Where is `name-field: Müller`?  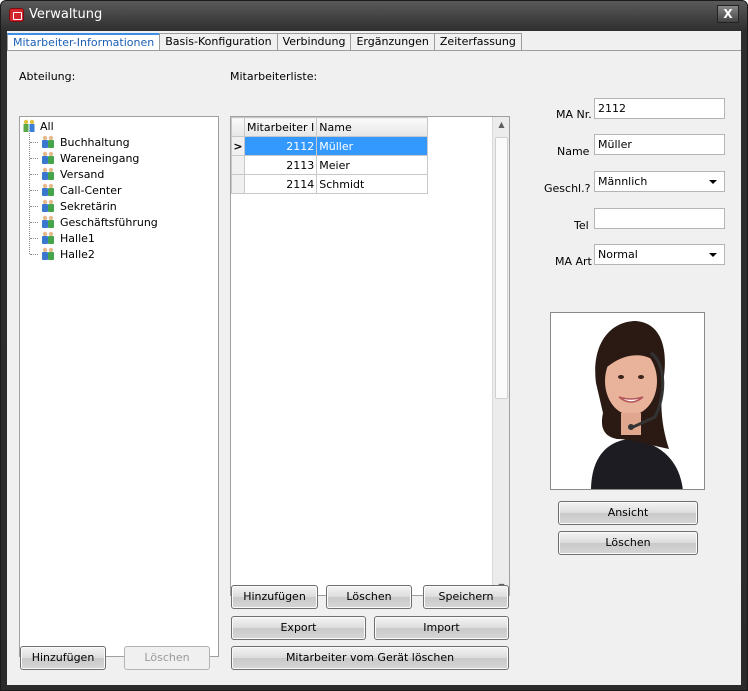 name-field: Müller is located at coordinates (659, 144).